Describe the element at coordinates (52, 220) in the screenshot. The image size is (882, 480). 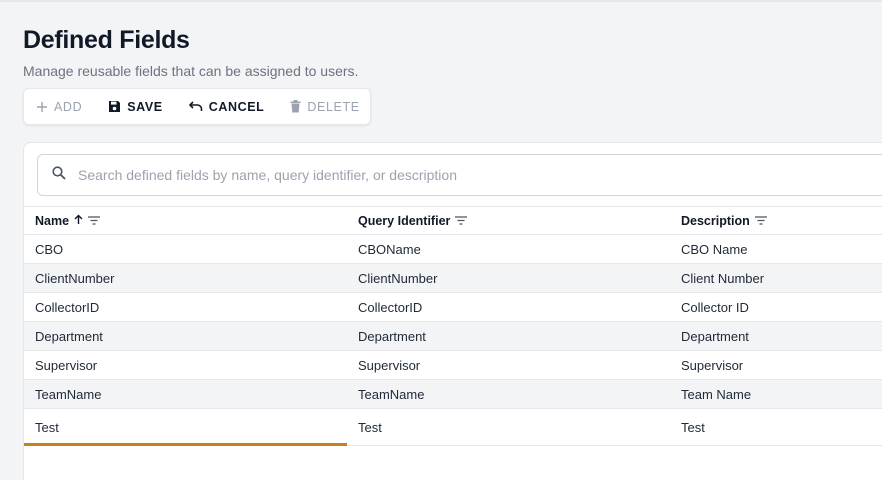
I see `column-header-name-label: Name` at that location.